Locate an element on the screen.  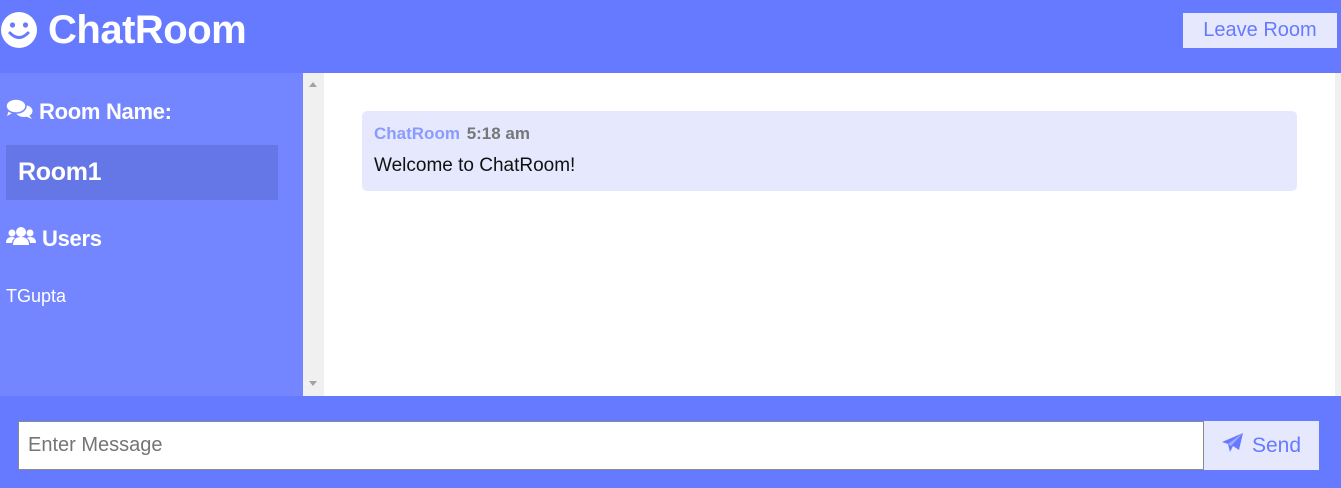
users-heading: Users is located at coordinates (54, 239).